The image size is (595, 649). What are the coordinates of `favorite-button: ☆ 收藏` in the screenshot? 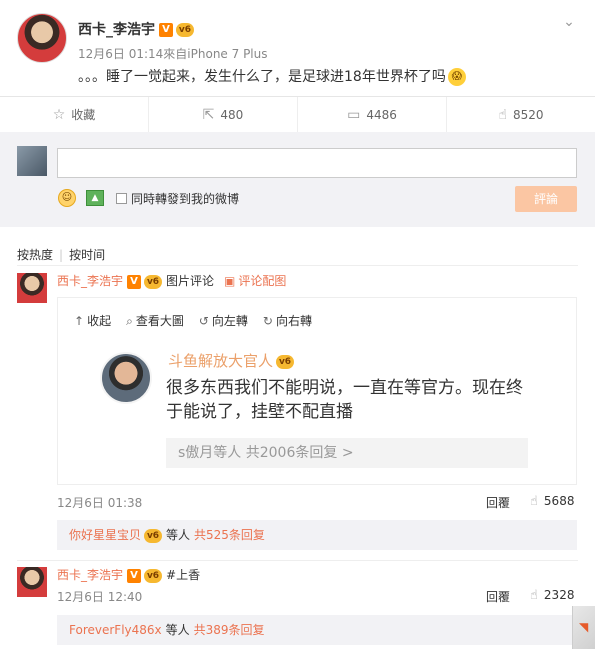 It's located at (74, 114).